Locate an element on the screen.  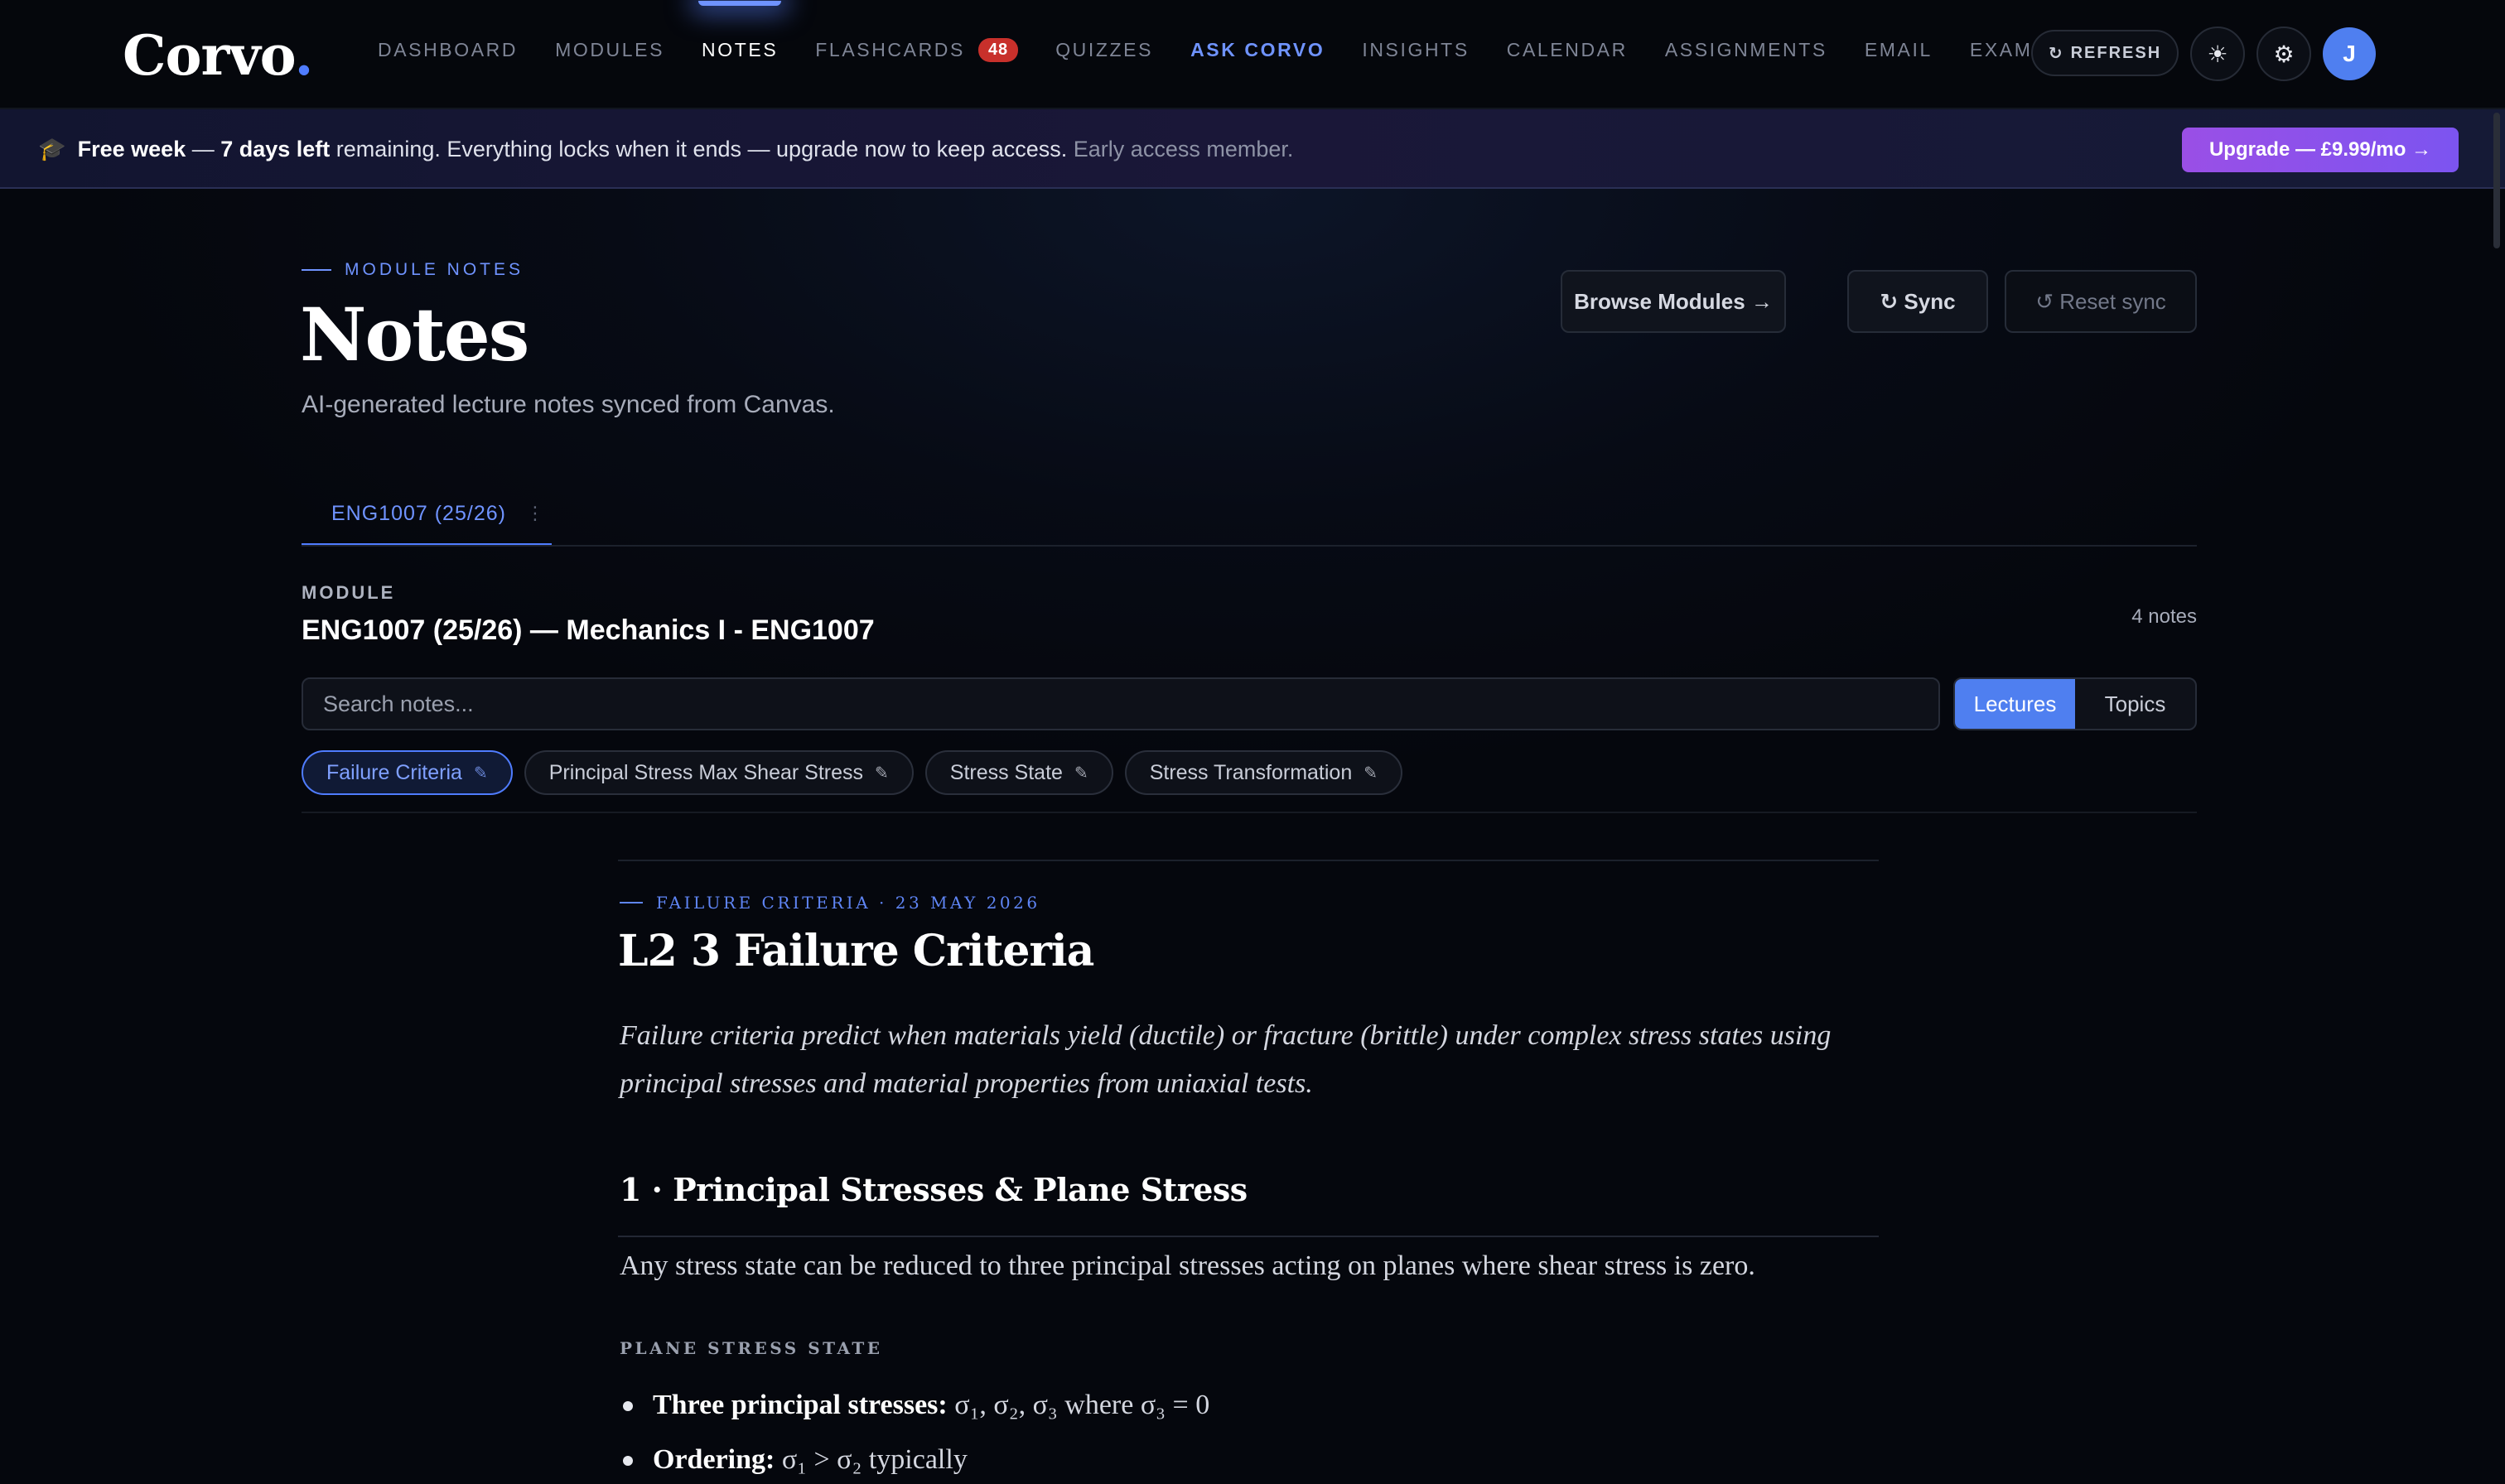
banner-free-week: Free week is located at coordinates (131, 149).